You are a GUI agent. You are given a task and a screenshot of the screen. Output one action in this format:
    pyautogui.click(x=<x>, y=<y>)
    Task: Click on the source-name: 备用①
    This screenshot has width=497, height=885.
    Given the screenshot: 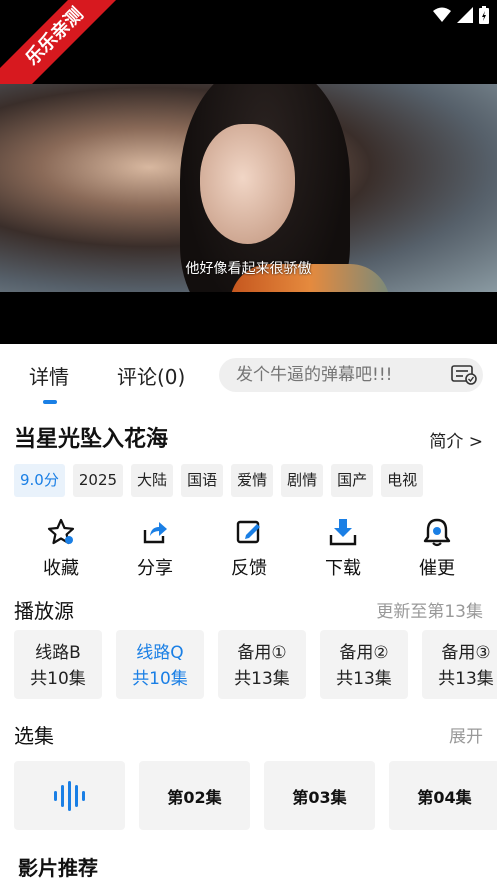 What is the action you would take?
    pyautogui.click(x=262, y=653)
    